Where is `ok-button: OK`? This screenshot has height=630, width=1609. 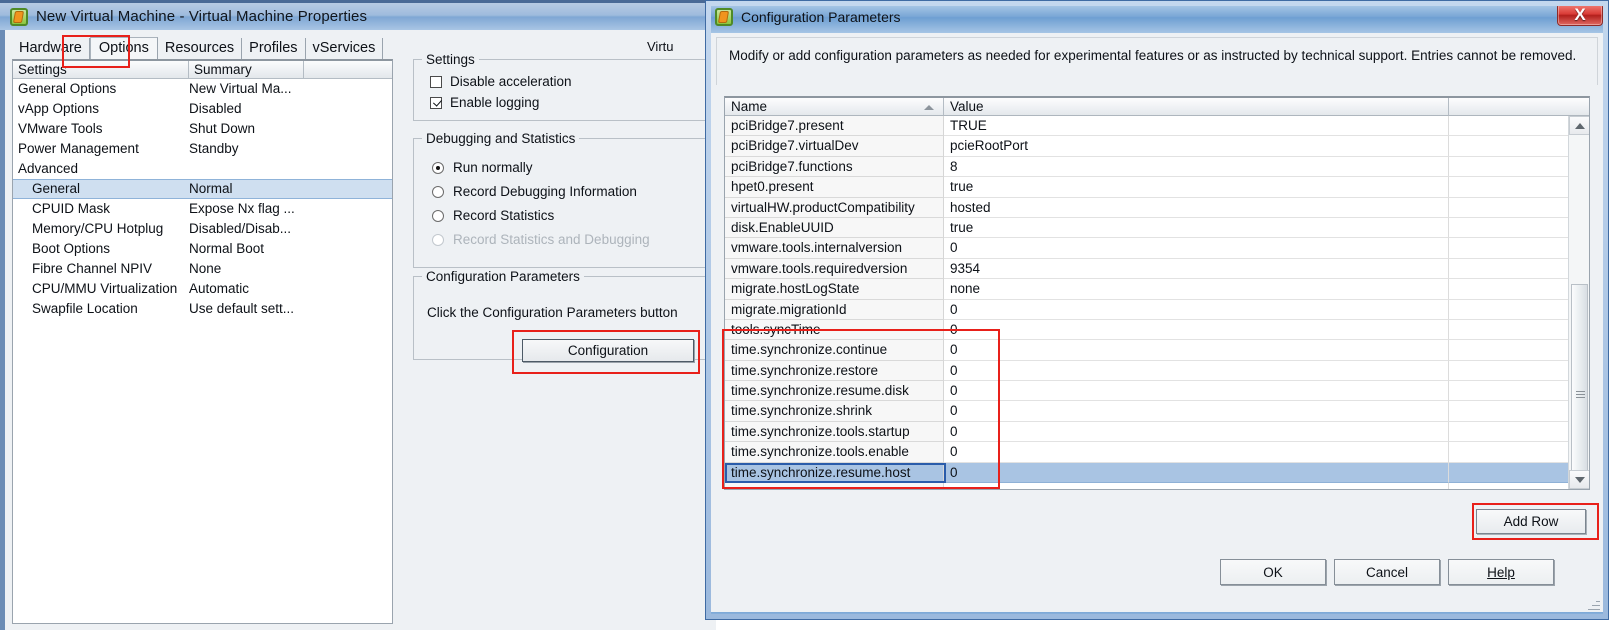
ok-button: OK is located at coordinates (1273, 572).